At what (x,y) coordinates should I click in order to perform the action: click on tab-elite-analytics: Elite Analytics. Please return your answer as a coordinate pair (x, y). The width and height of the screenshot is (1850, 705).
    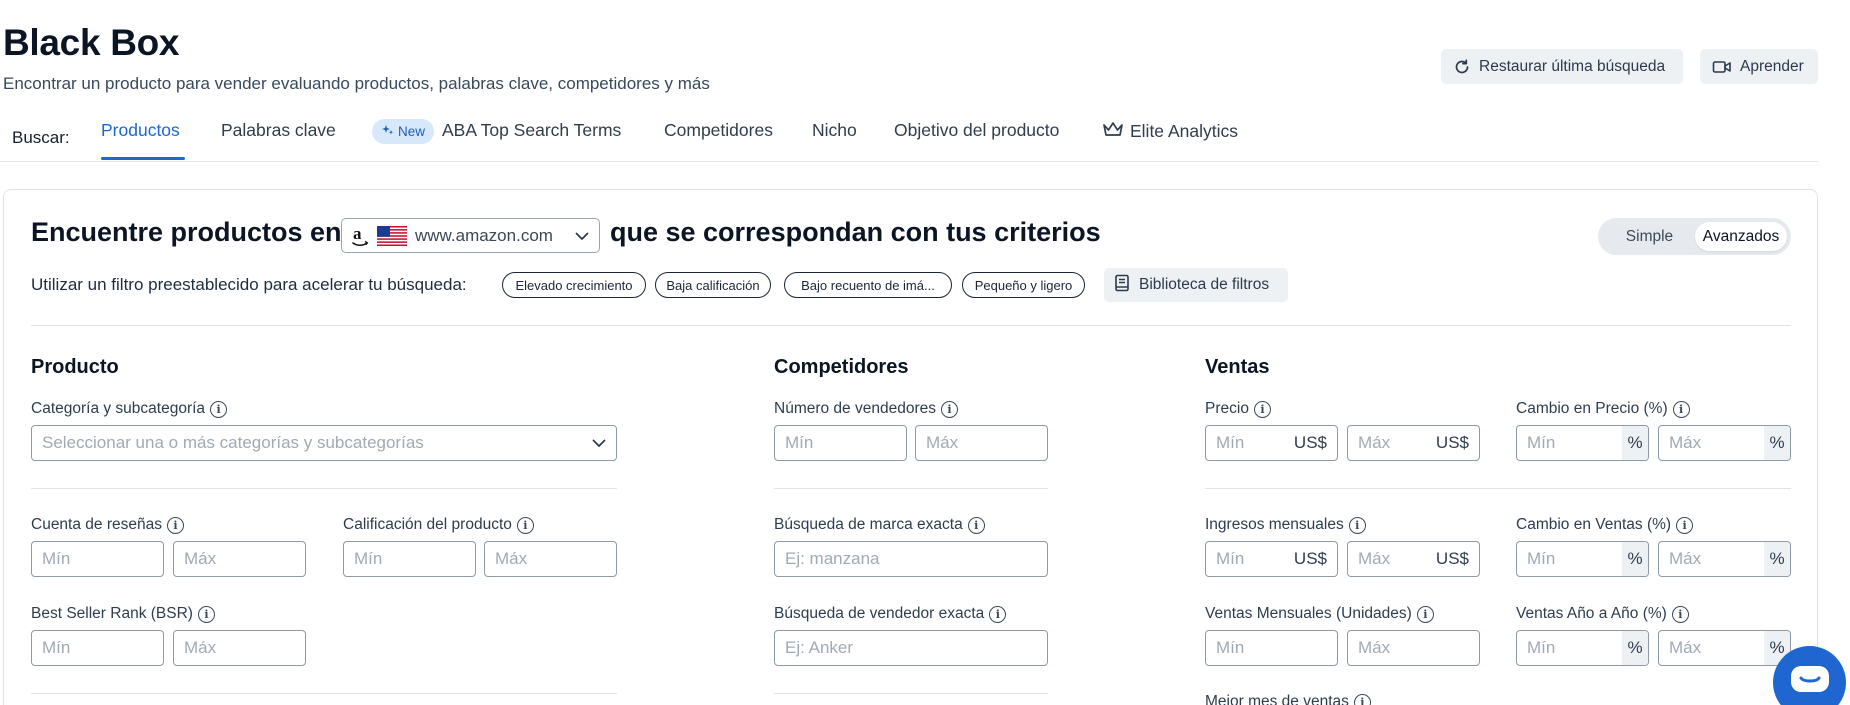
    Looking at the image, I should click on (1170, 131).